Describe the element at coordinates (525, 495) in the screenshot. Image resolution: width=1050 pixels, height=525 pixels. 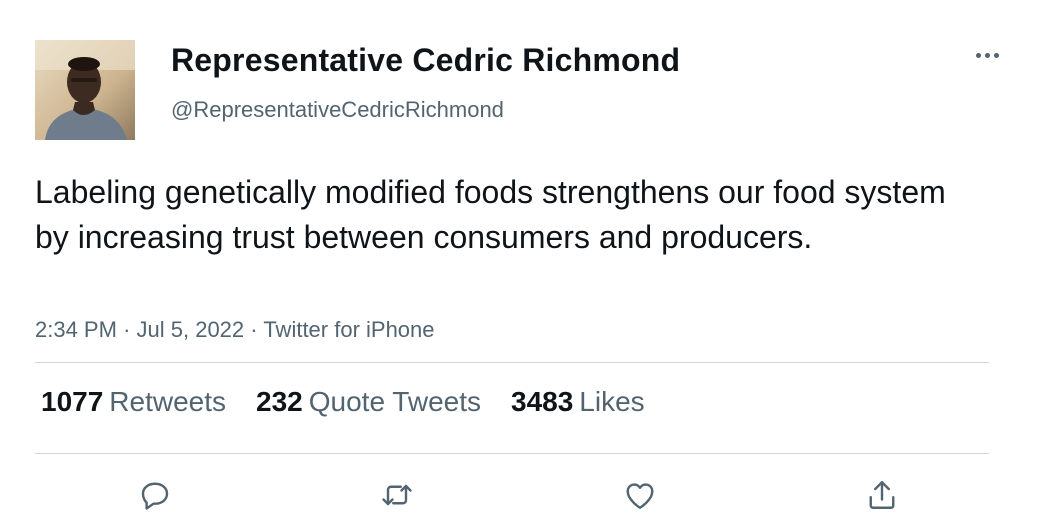
I see `action-bar` at that location.